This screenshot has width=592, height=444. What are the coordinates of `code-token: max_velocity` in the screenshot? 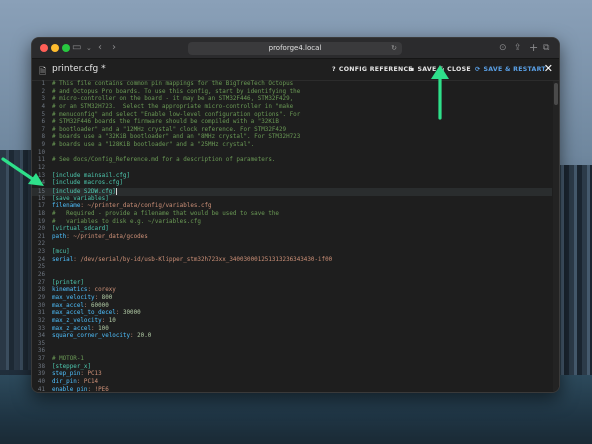 It's located at (73, 297).